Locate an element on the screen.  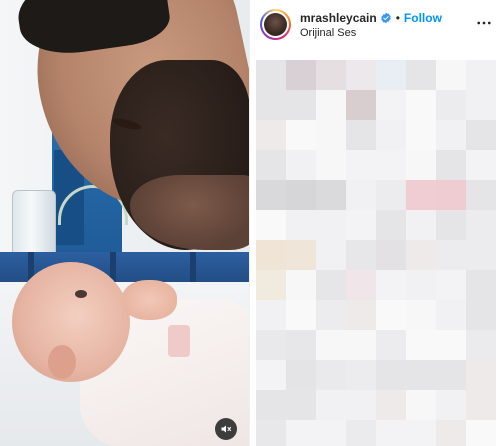
post-header: mrashleycain • Follow Orijinal Ses is located at coordinates (375, 24).